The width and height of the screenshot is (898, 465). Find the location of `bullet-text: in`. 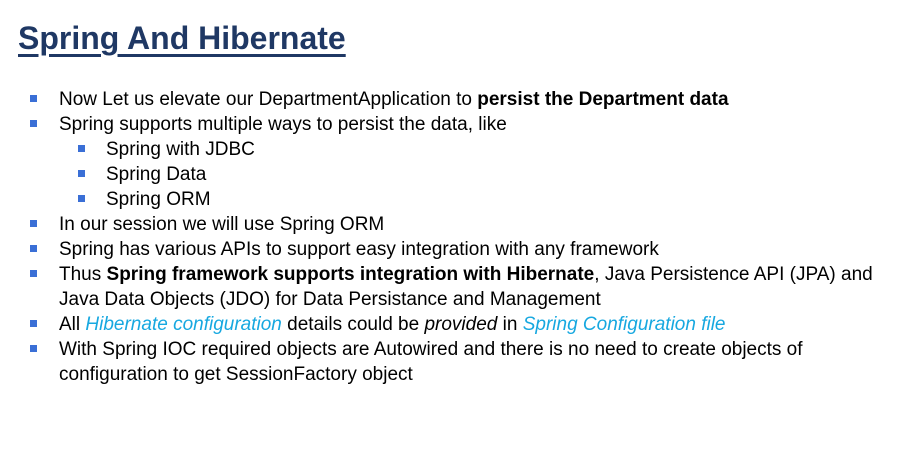

bullet-text: in is located at coordinates (510, 324).